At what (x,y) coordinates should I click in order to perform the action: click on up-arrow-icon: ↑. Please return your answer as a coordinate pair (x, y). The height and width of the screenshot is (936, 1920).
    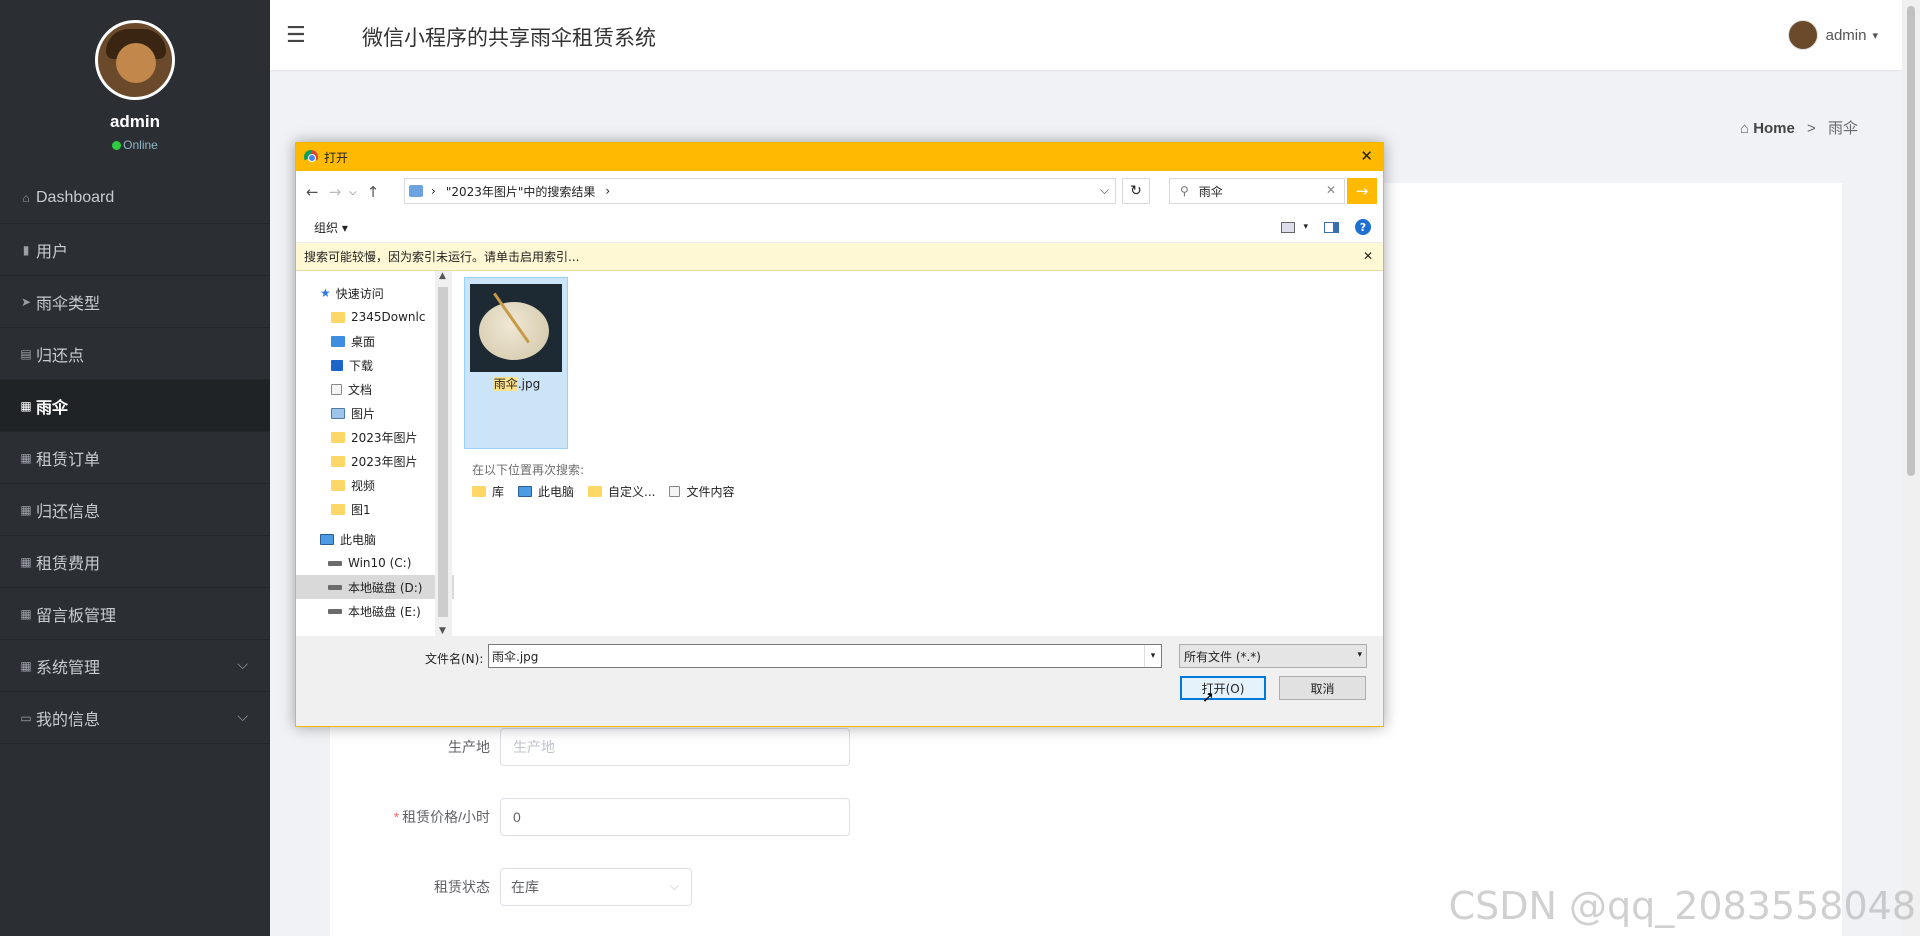
    Looking at the image, I should click on (373, 192).